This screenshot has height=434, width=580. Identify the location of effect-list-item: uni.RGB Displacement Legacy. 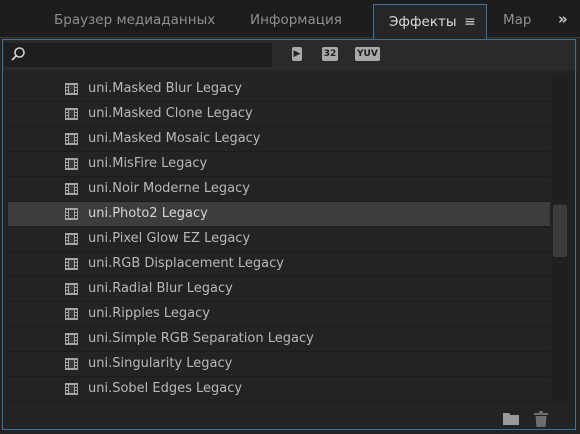
(279, 264).